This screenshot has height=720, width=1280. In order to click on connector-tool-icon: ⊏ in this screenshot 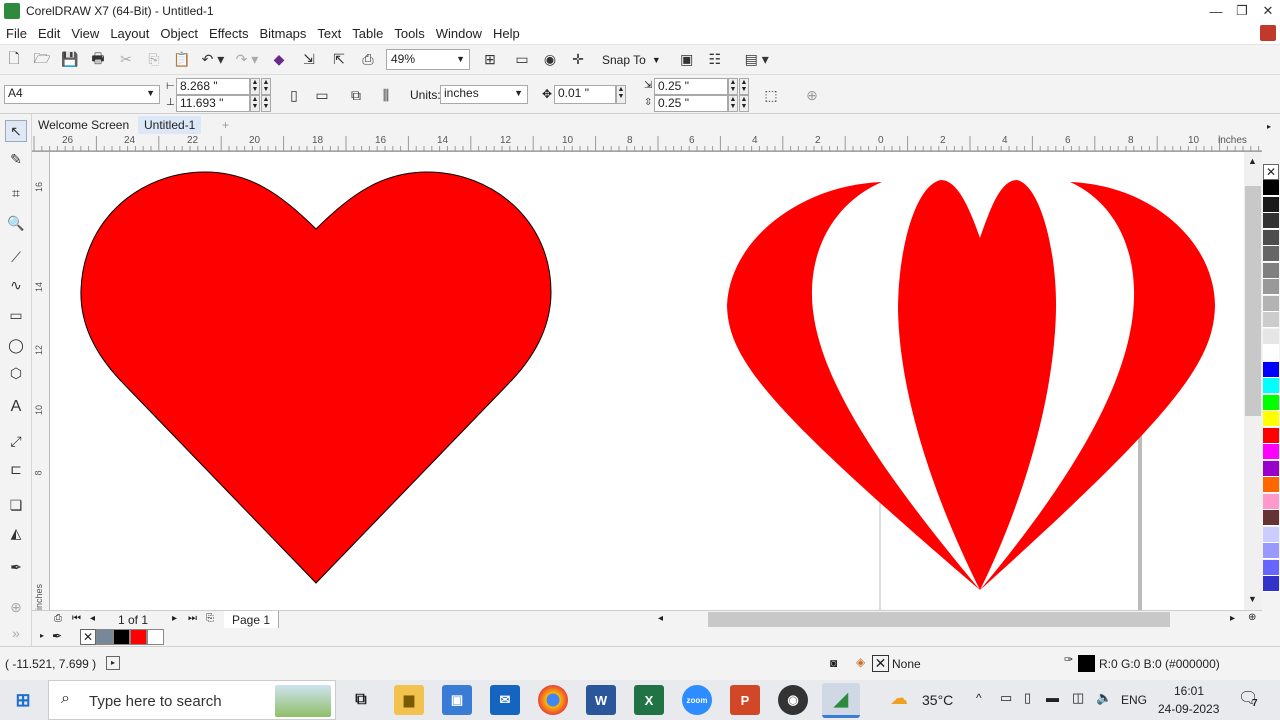, I will do `click(16, 469)`.